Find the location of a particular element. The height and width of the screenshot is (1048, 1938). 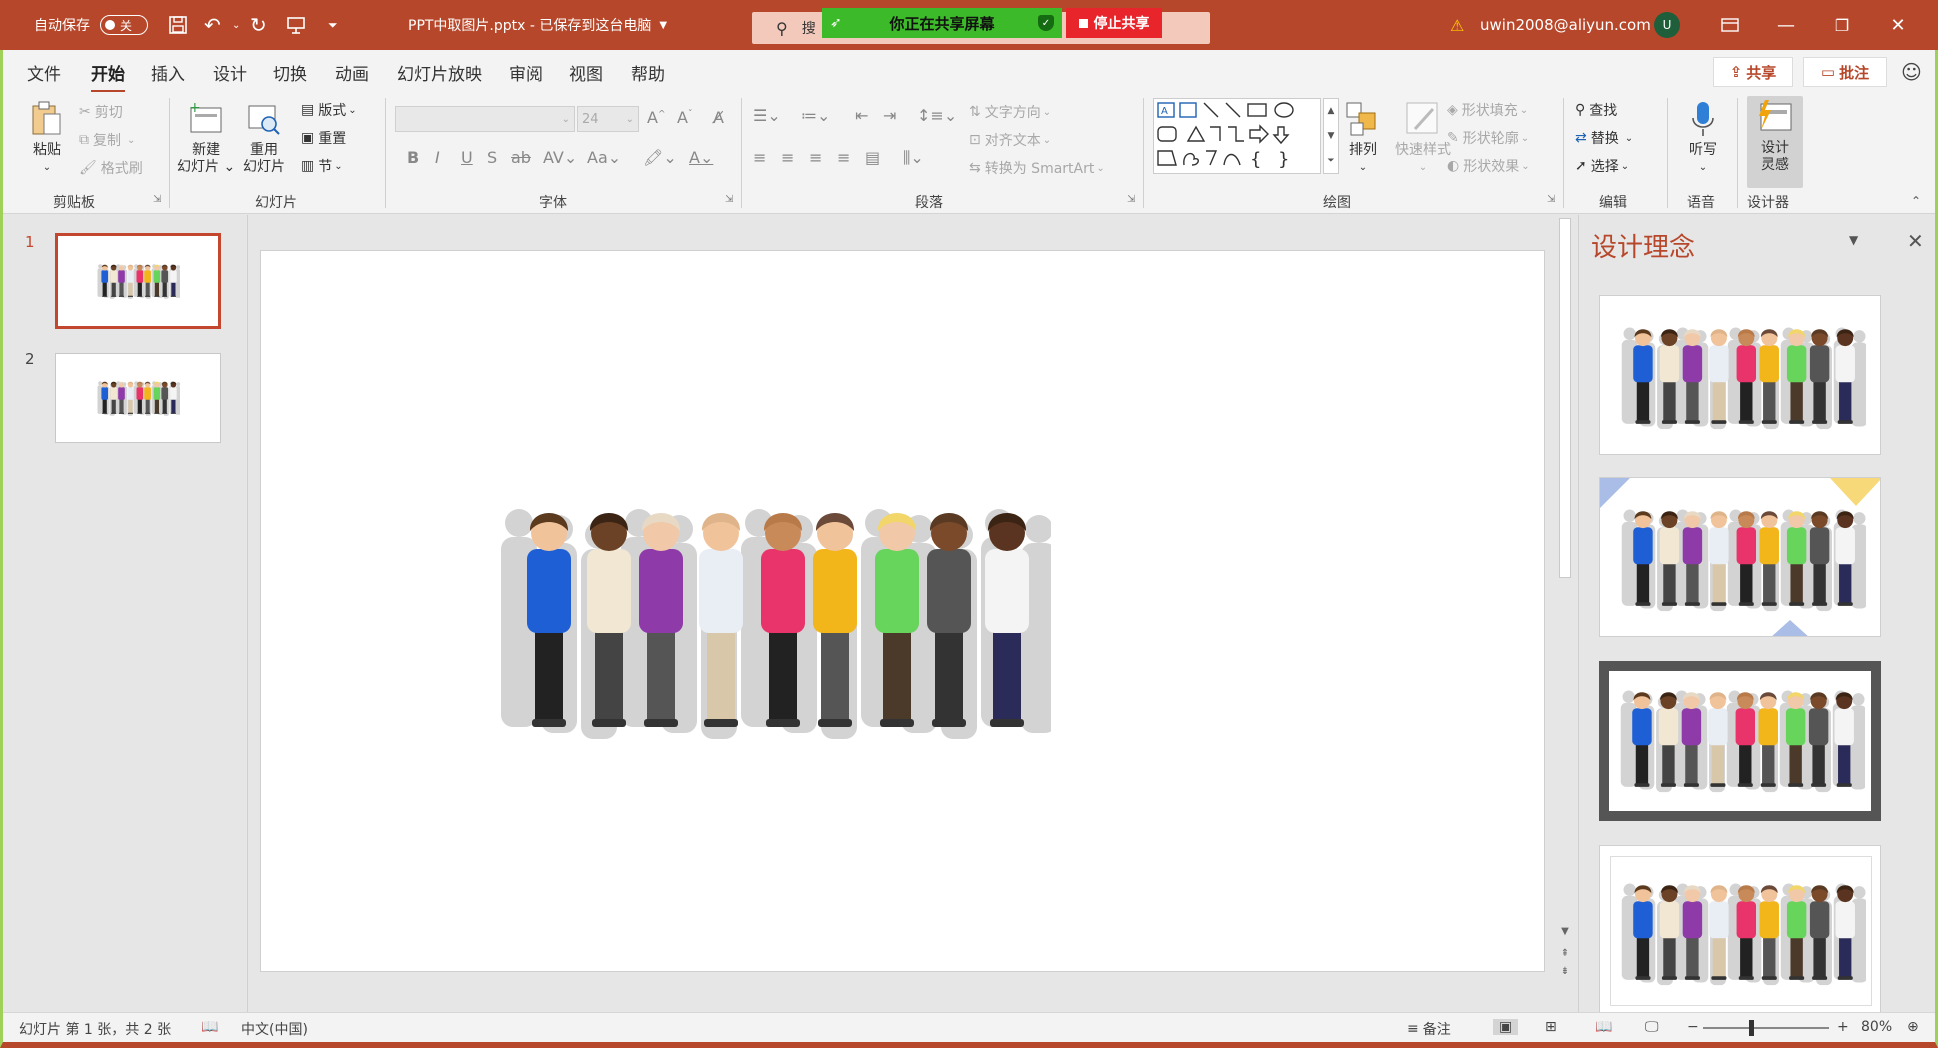

comments-button: ▭ 批注 is located at coordinates (1845, 72).